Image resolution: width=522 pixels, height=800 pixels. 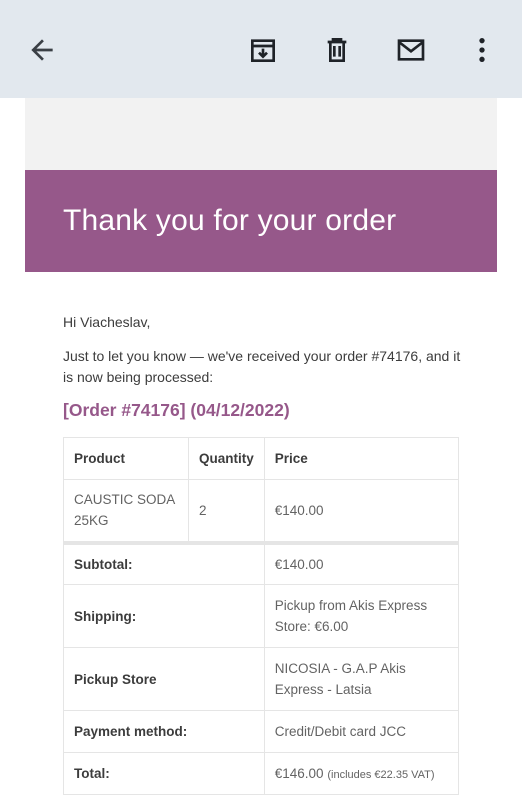 I want to click on shipping-value: Pickup from Akis Express Store: €6.00, so click(x=361, y=616).